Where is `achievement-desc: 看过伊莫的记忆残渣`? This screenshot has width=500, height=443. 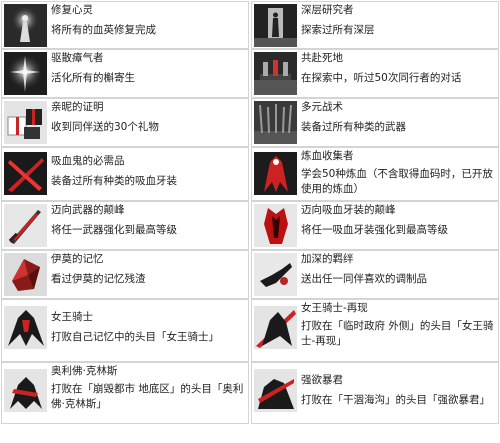
achievement-desc: 看过伊莫的记忆残渣 is located at coordinates (98, 279).